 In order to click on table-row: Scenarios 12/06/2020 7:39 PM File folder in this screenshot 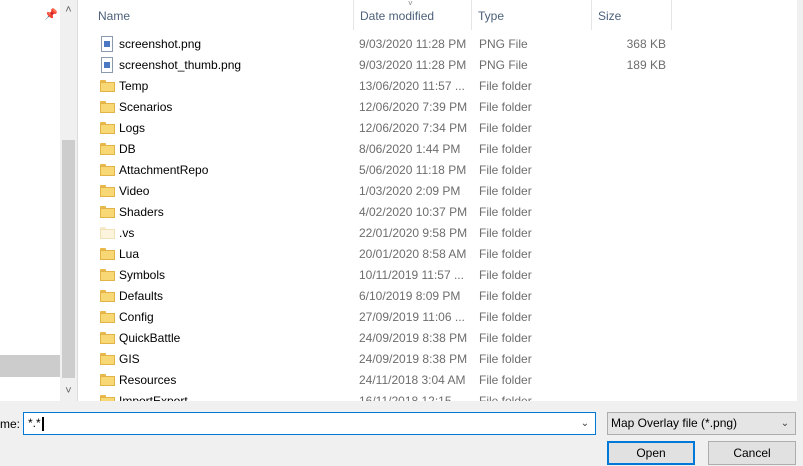, I will do `click(440, 107)`.